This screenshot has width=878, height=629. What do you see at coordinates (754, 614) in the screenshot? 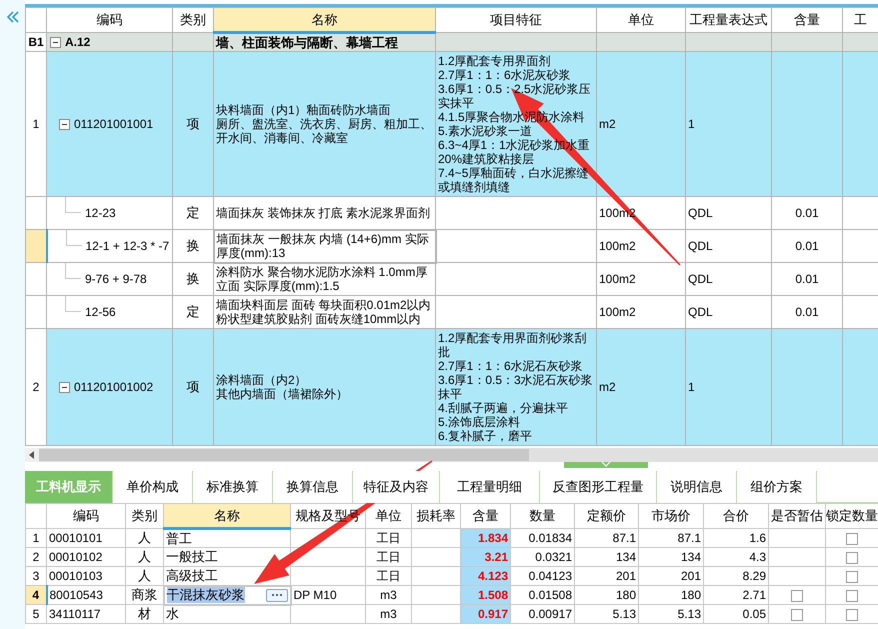
I see `total-price: 0.05` at bounding box center [754, 614].